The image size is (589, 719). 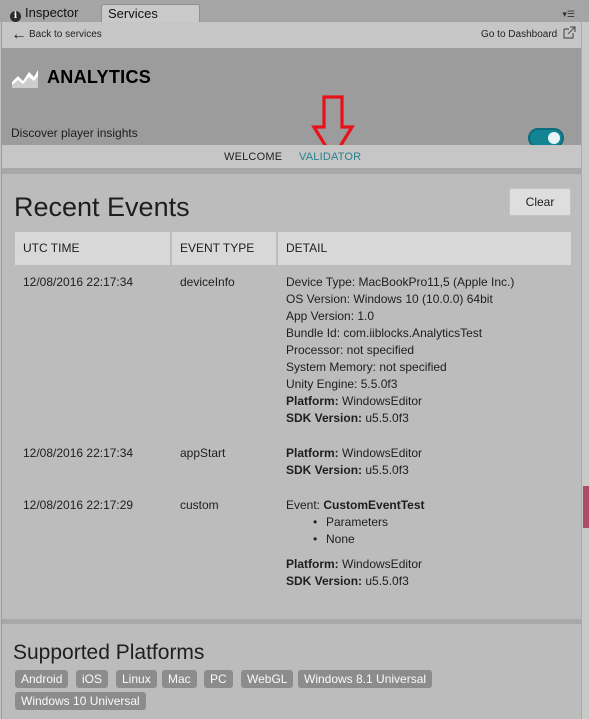 What do you see at coordinates (99, 77) in the screenshot?
I see `analytics-title: ANALYTICS` at bounding box center [99, 77].